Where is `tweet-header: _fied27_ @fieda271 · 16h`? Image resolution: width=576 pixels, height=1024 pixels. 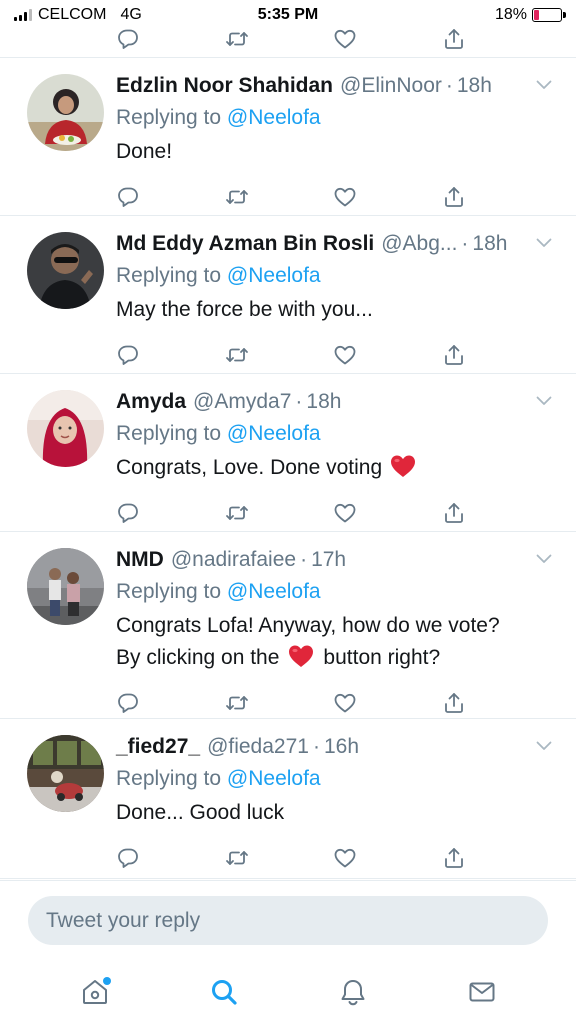 tweet-header: _fied27_ @fieda271 · 16h is located at coordinates (346, 747).